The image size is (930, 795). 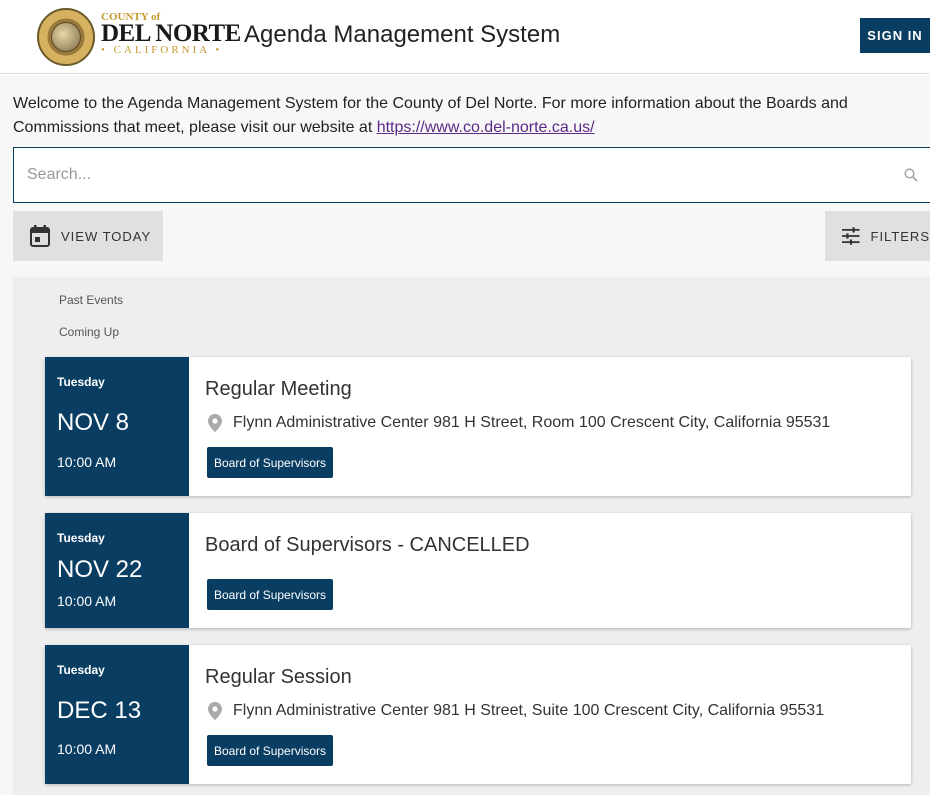 I want to click on event-date: NOV 22, so click(x=100, y=569).